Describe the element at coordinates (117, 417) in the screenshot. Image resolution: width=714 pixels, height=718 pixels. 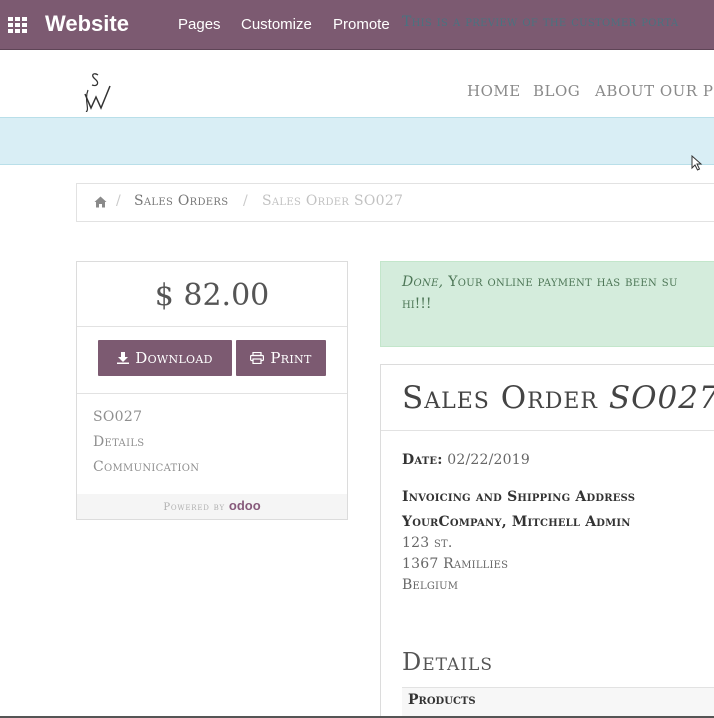
I see `sidebar-link-order-ref: SO027` at that location.